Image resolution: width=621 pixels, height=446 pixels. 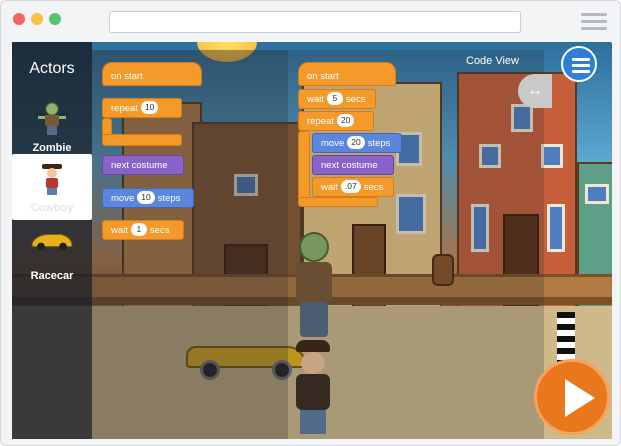 I want to click on script-move-block: move 20 steps, so click(x=357, y=143).